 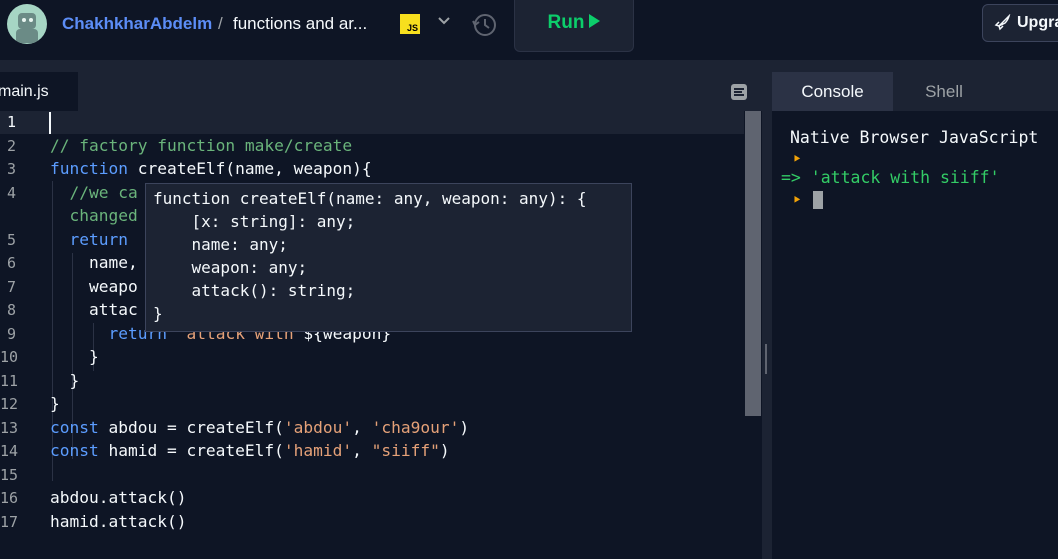 I want to click on code-token: 'abdou', so click(x=318, y=427).